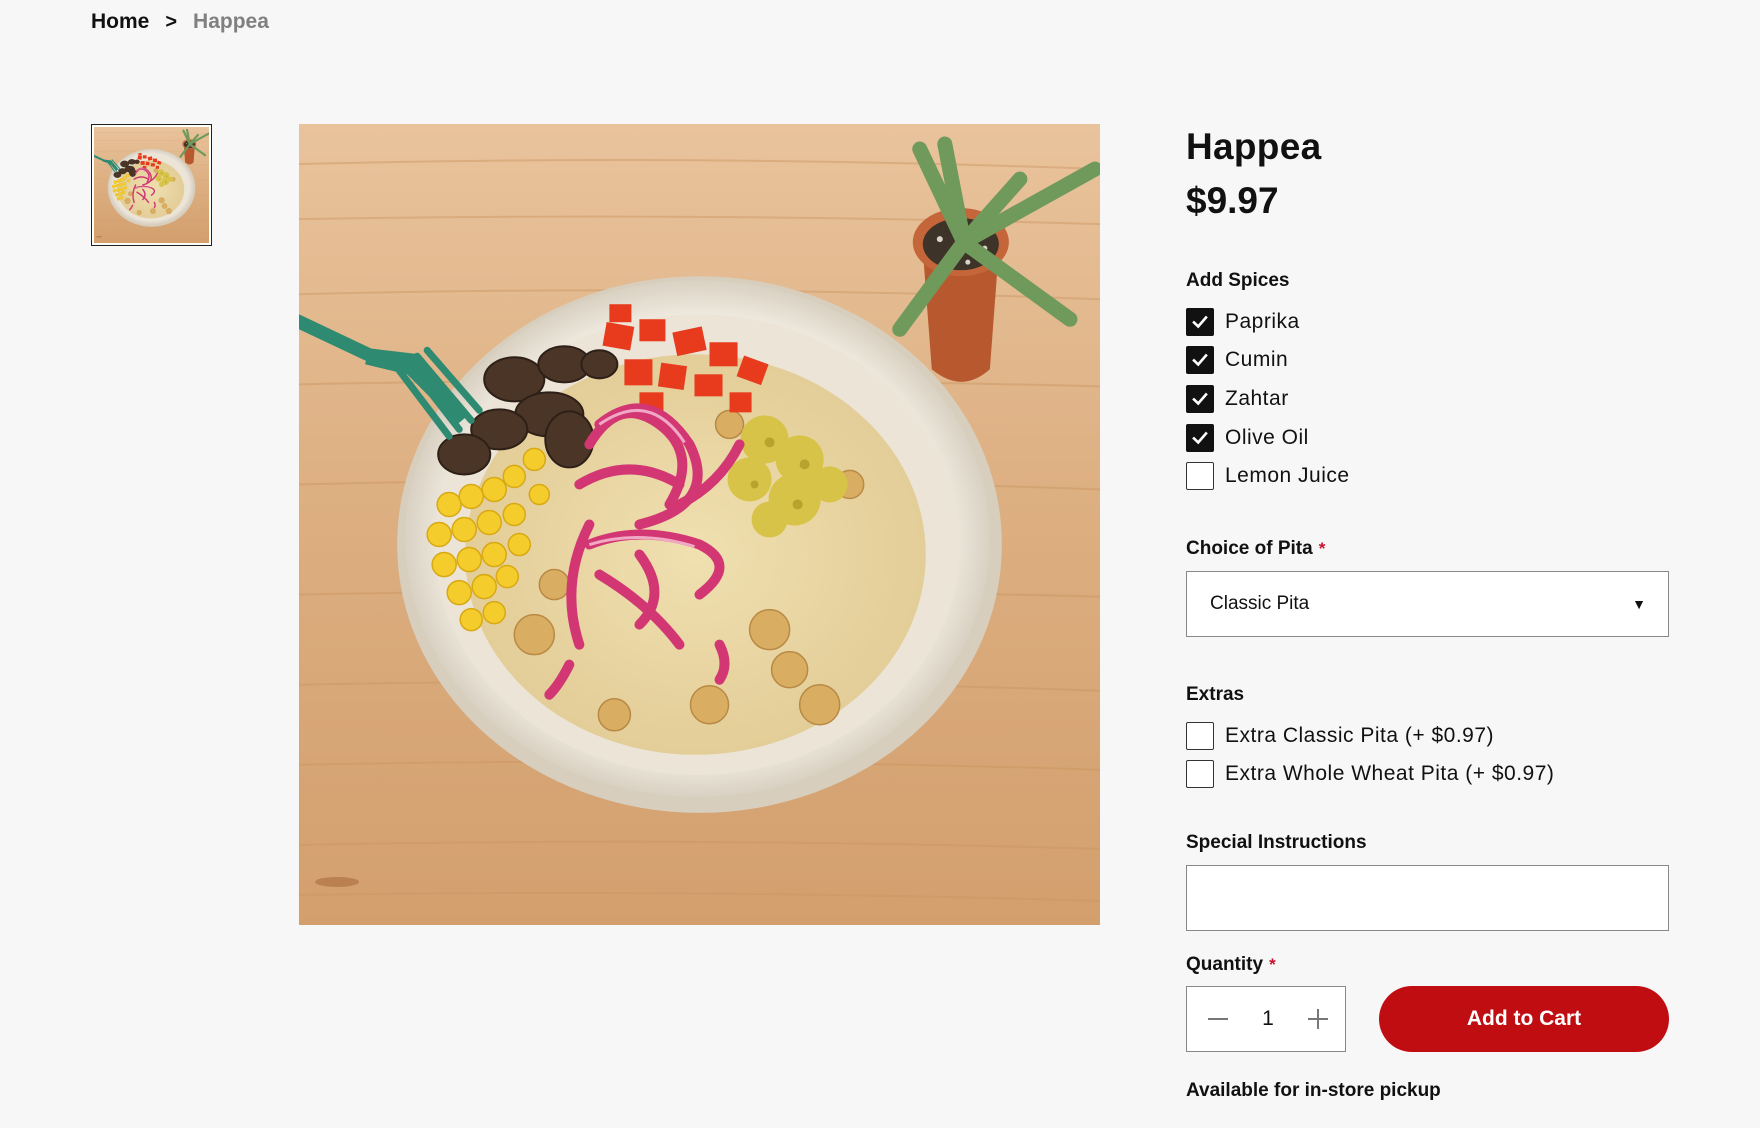 This screenshot has width=1760, height=1128. Describe the element at coordinates (1287, 476) in the screenshot. I see `spice-label-lemon-juice: Lemon Juice` at that location.